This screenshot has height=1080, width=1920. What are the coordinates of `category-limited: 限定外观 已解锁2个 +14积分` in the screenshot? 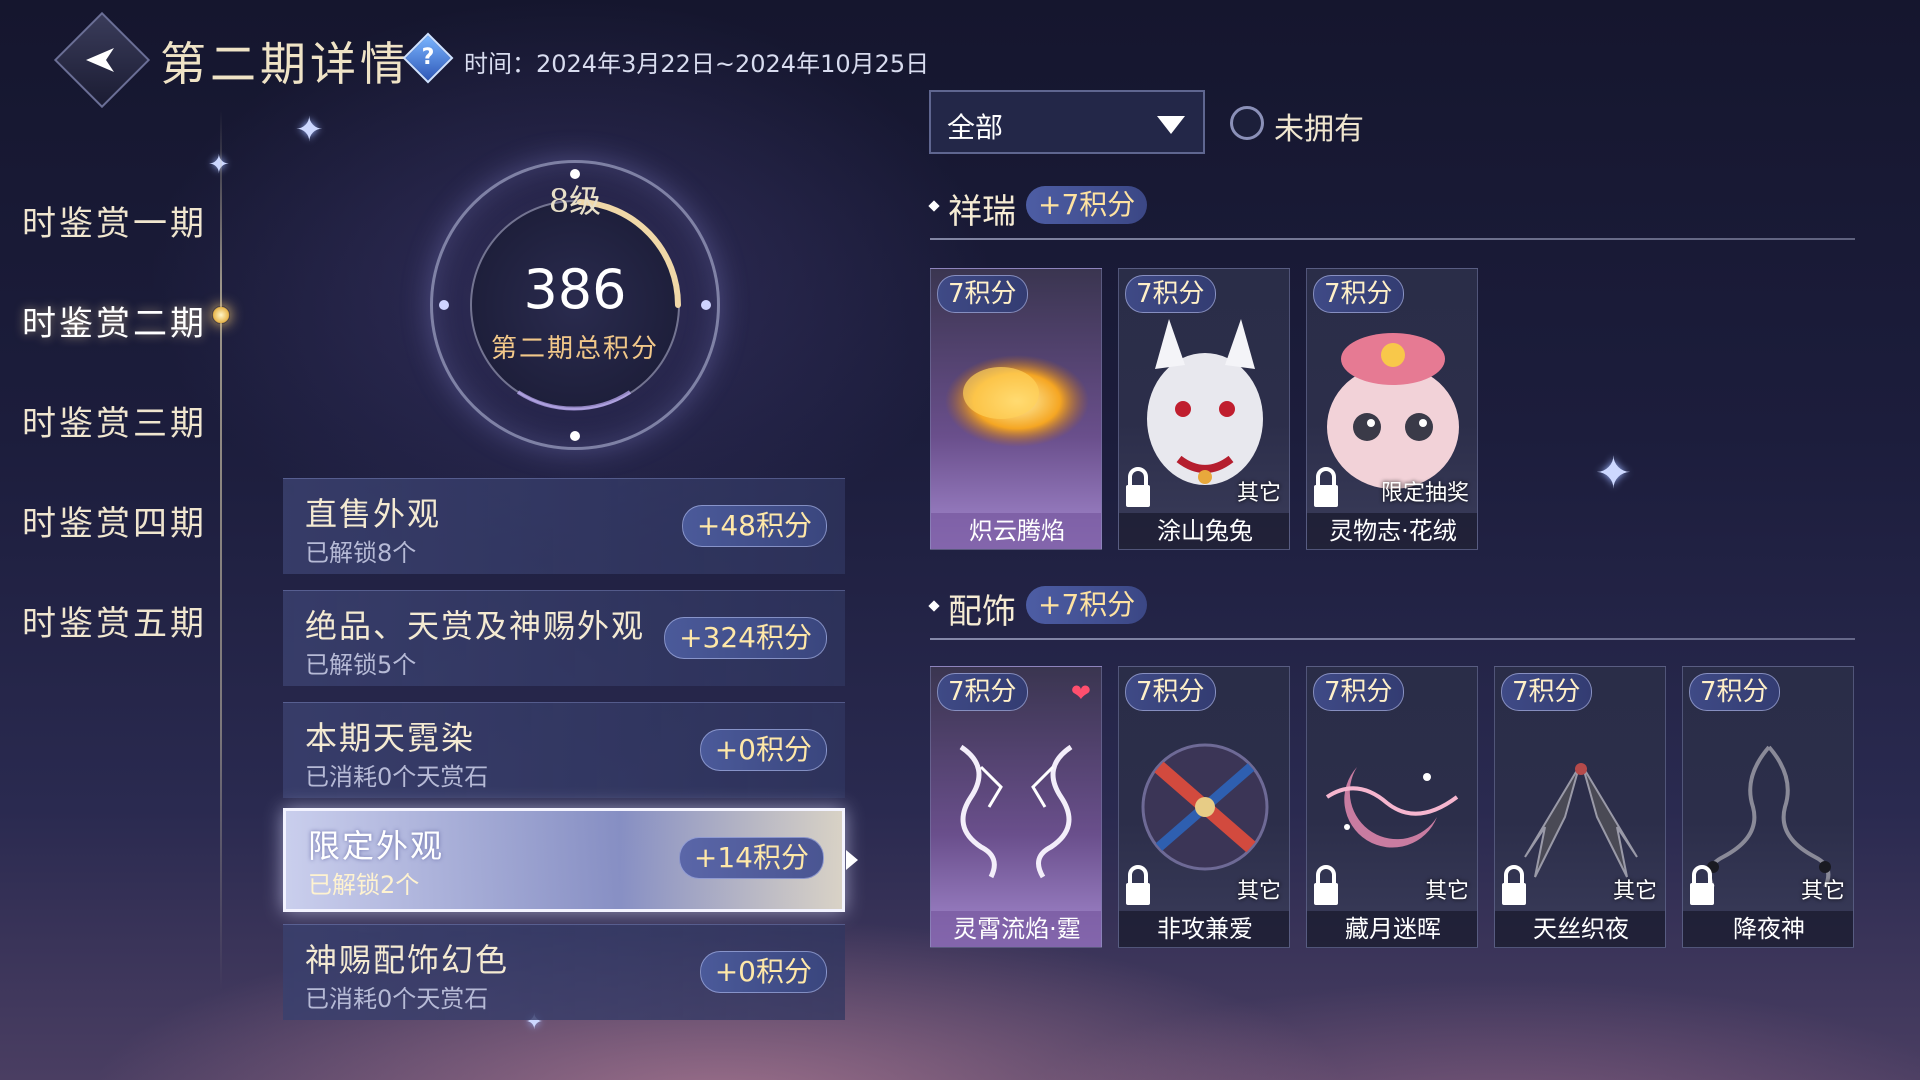 It's located at (564, 860).